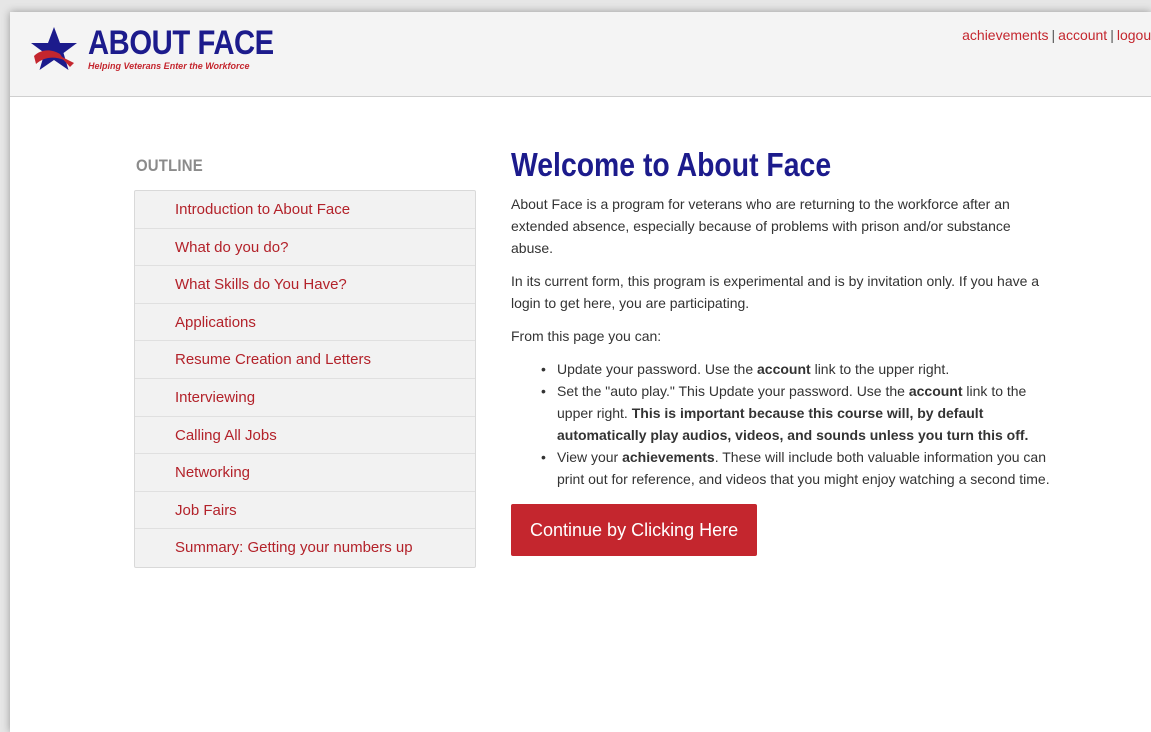 This screenshot has height=732, width=1151. What do you see at coordinates (1134, 35) in the screenshot?
I see `logout-link: logout` at bounding box center [1134, 35].